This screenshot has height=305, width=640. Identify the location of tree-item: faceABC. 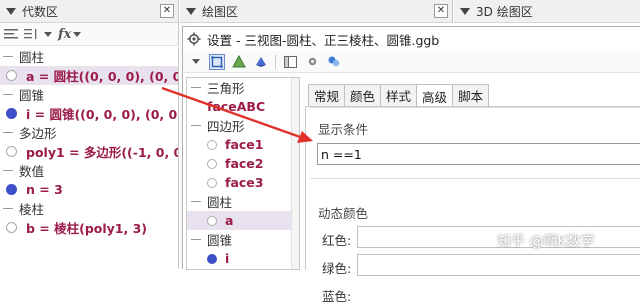
(243, 106).